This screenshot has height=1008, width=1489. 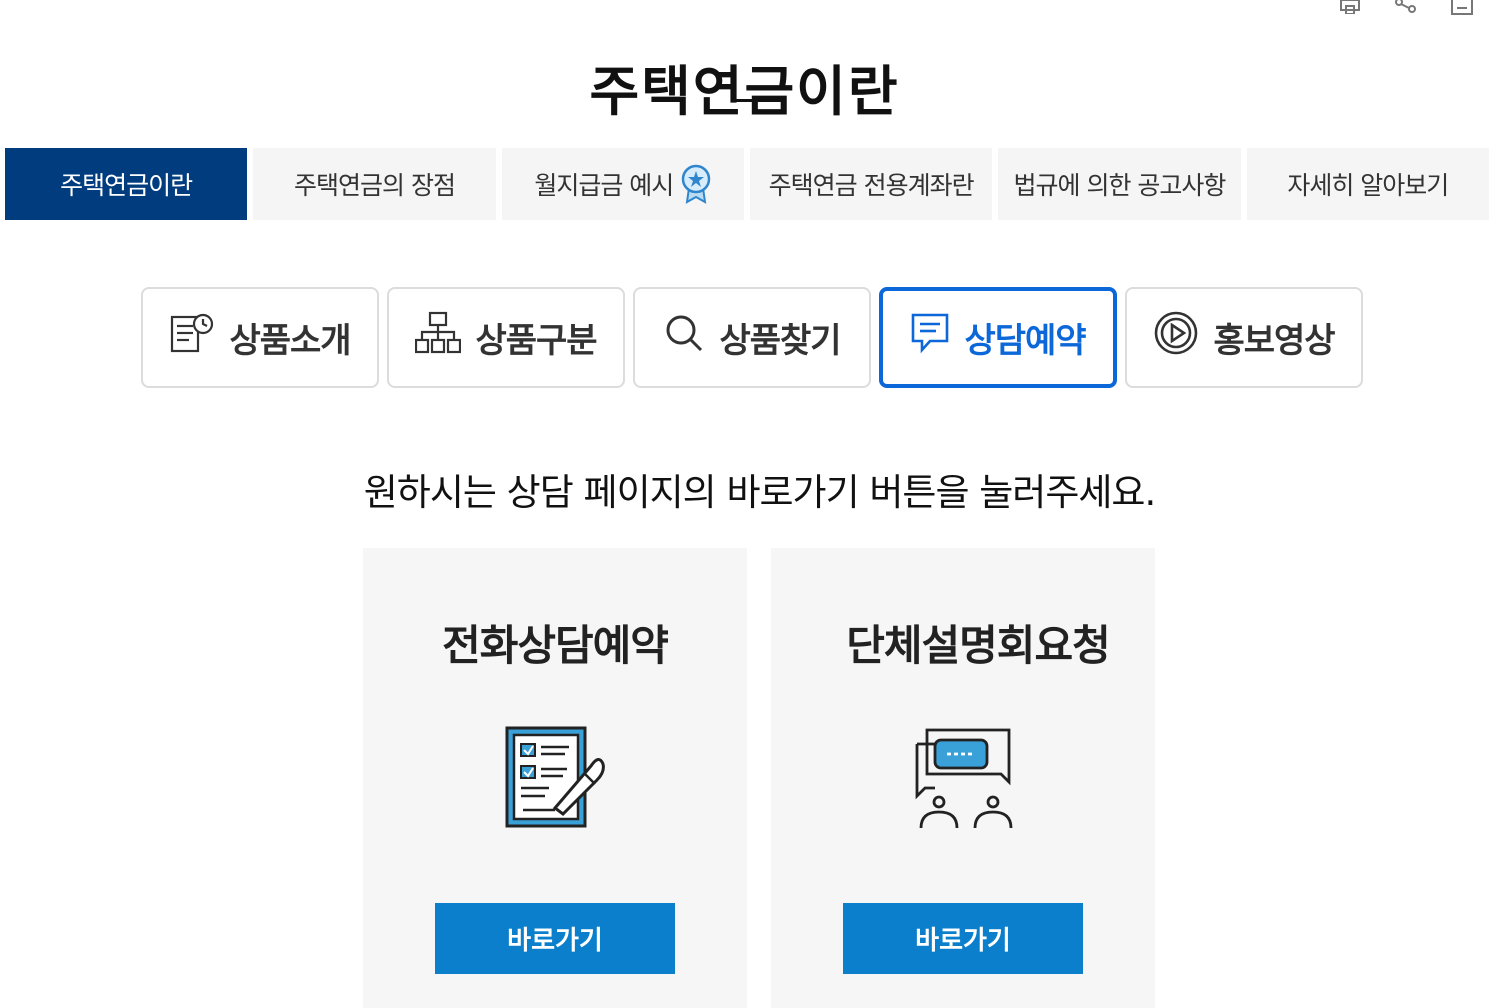 I want to click on card-title-group-seminar: 단체설명회요청, so click(x=978, y=645).